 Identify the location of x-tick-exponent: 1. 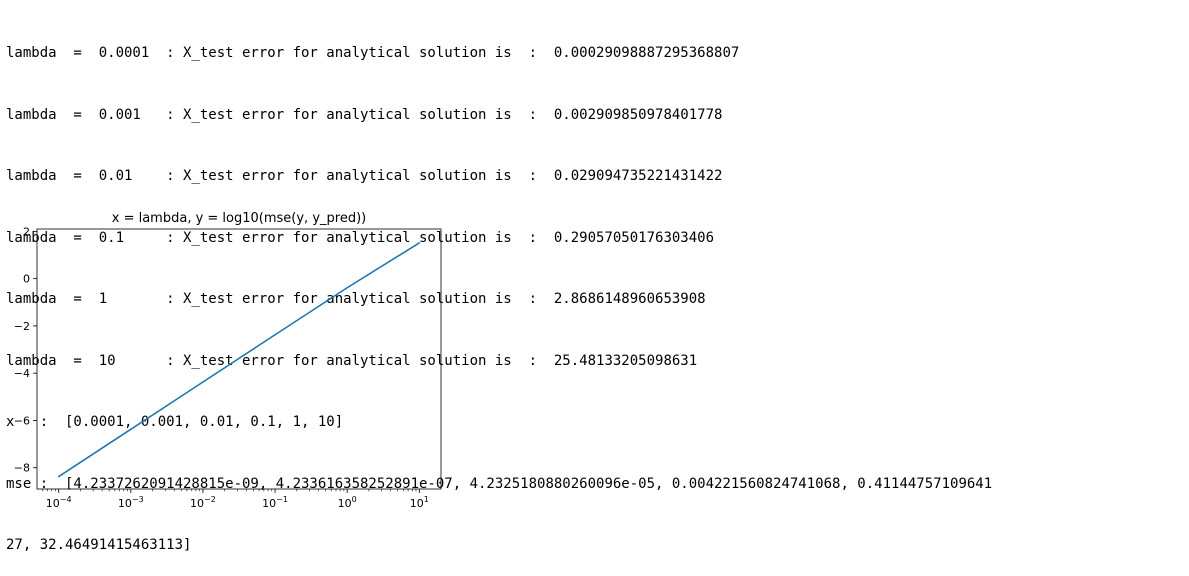
(426, 499).